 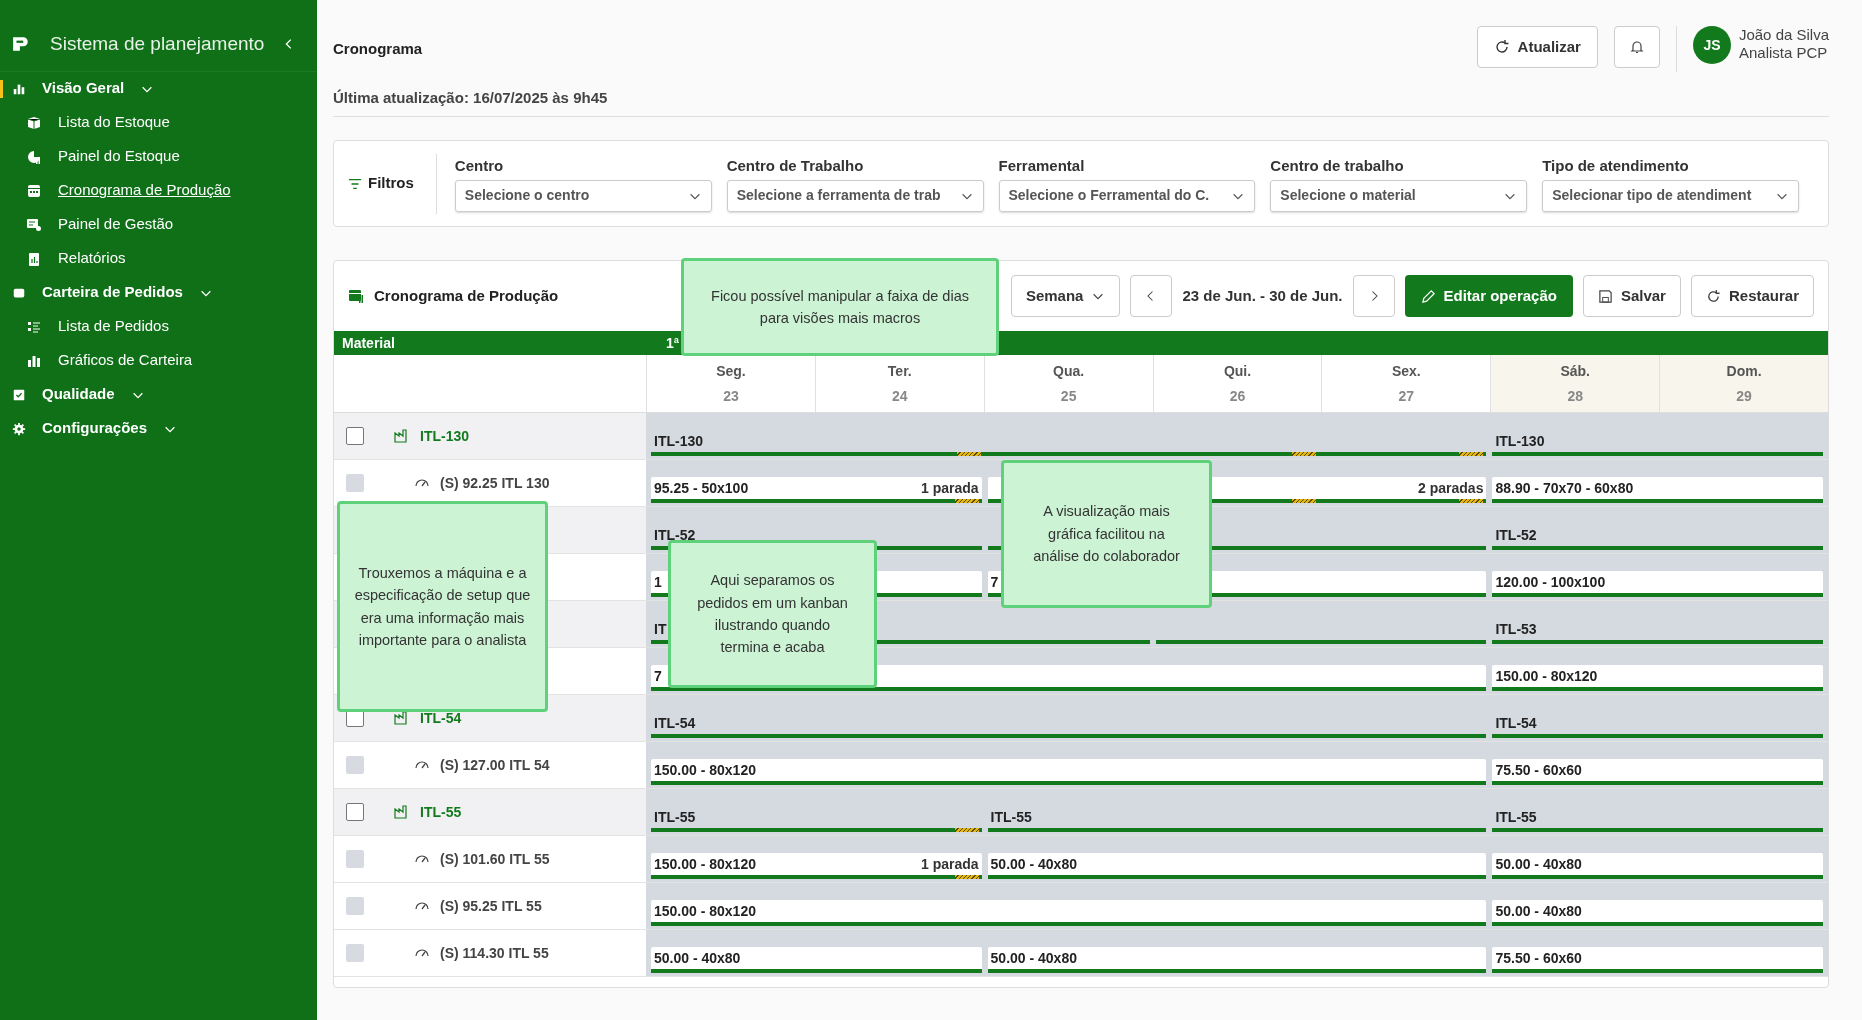 I want to click on bar-label: 95.25 - 50x100, so click(x=701, y=488).